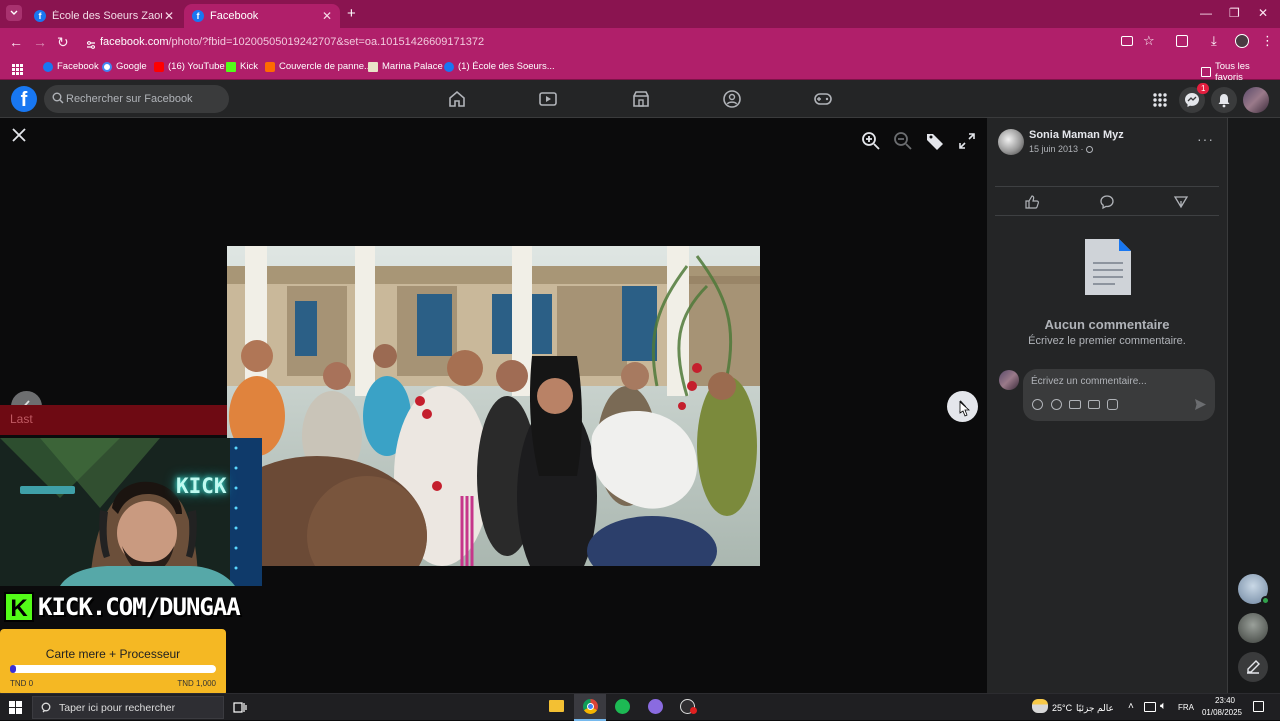 This screenshot has width=1280, height=721. I want to click on profile-avatar, so click(1242, 41).